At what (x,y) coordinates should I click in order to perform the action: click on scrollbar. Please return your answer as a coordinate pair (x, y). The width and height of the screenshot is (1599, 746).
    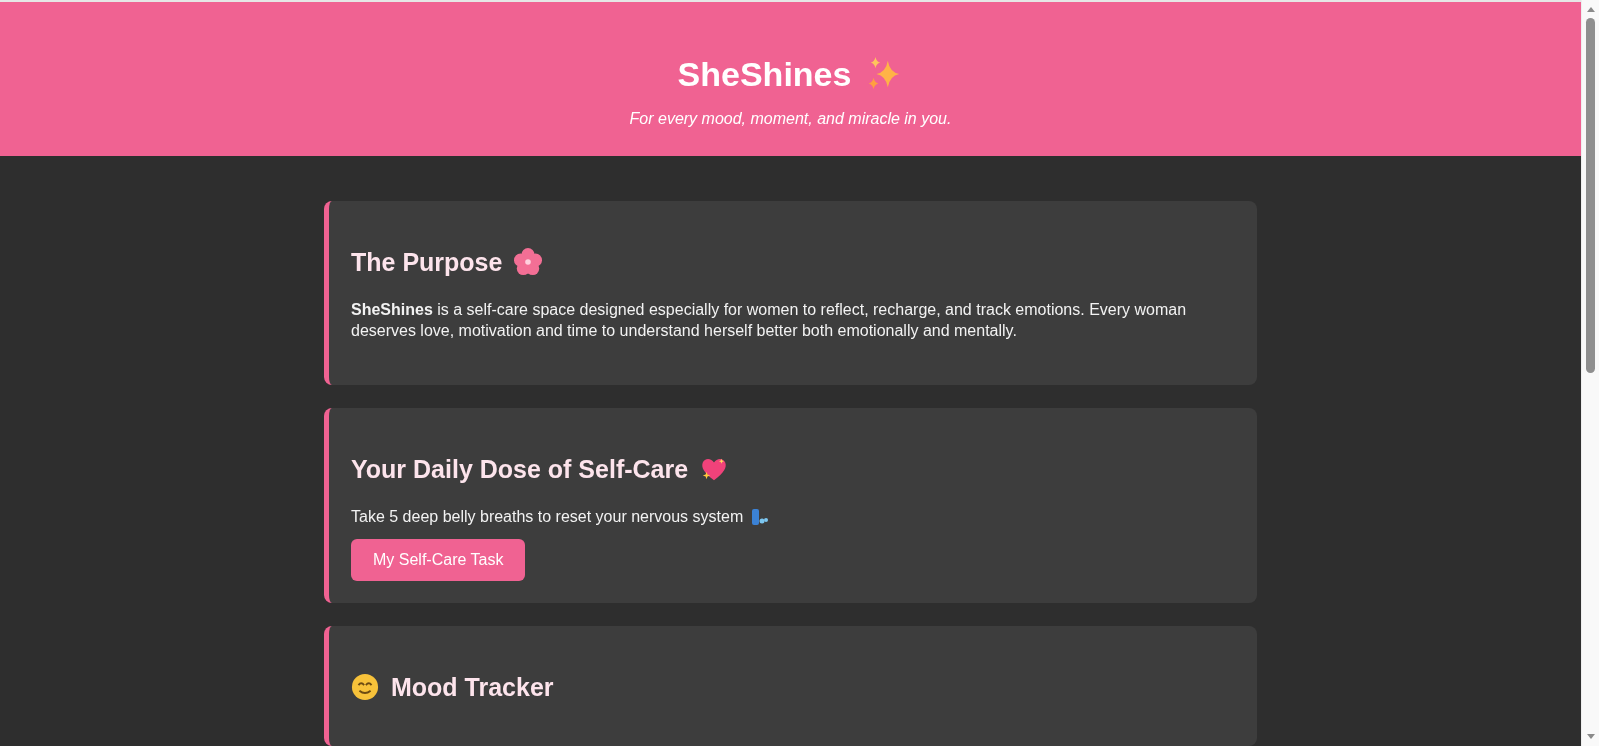
    Looking at the image, I should click on (1590, 373).